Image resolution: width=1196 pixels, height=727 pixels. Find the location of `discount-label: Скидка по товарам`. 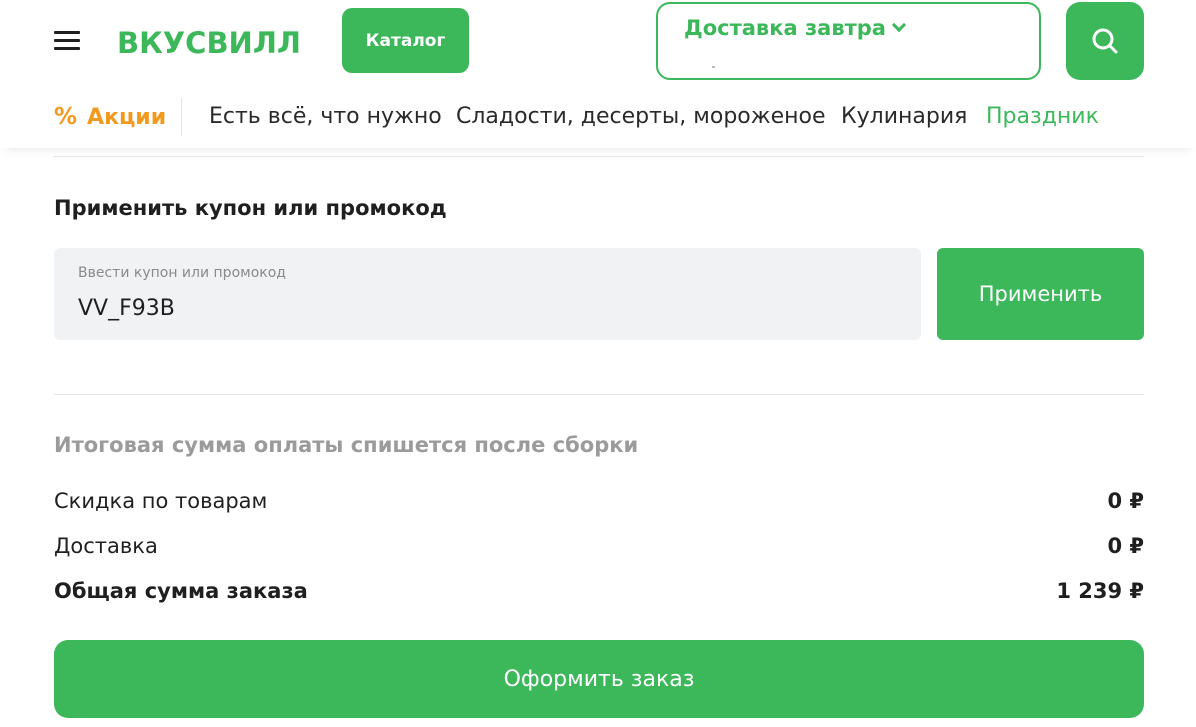

discount-label: Скидка по товарам is located at coordinates (161, 501).